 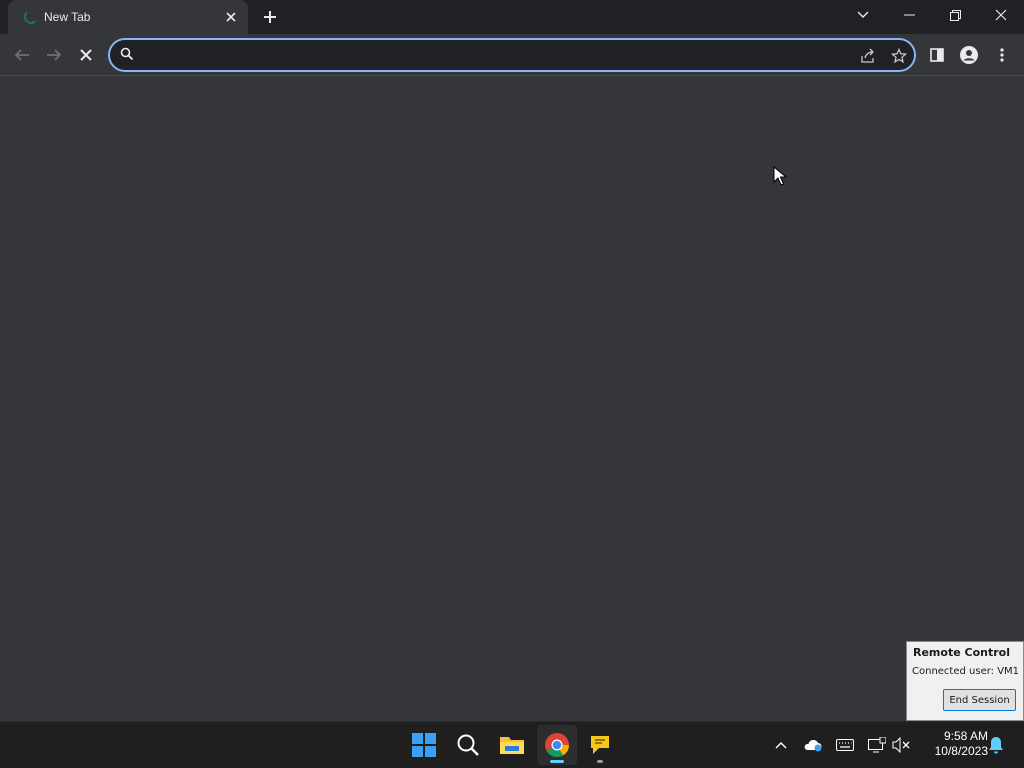 I want to click on close-window-button, so click(x=1001, y=15).